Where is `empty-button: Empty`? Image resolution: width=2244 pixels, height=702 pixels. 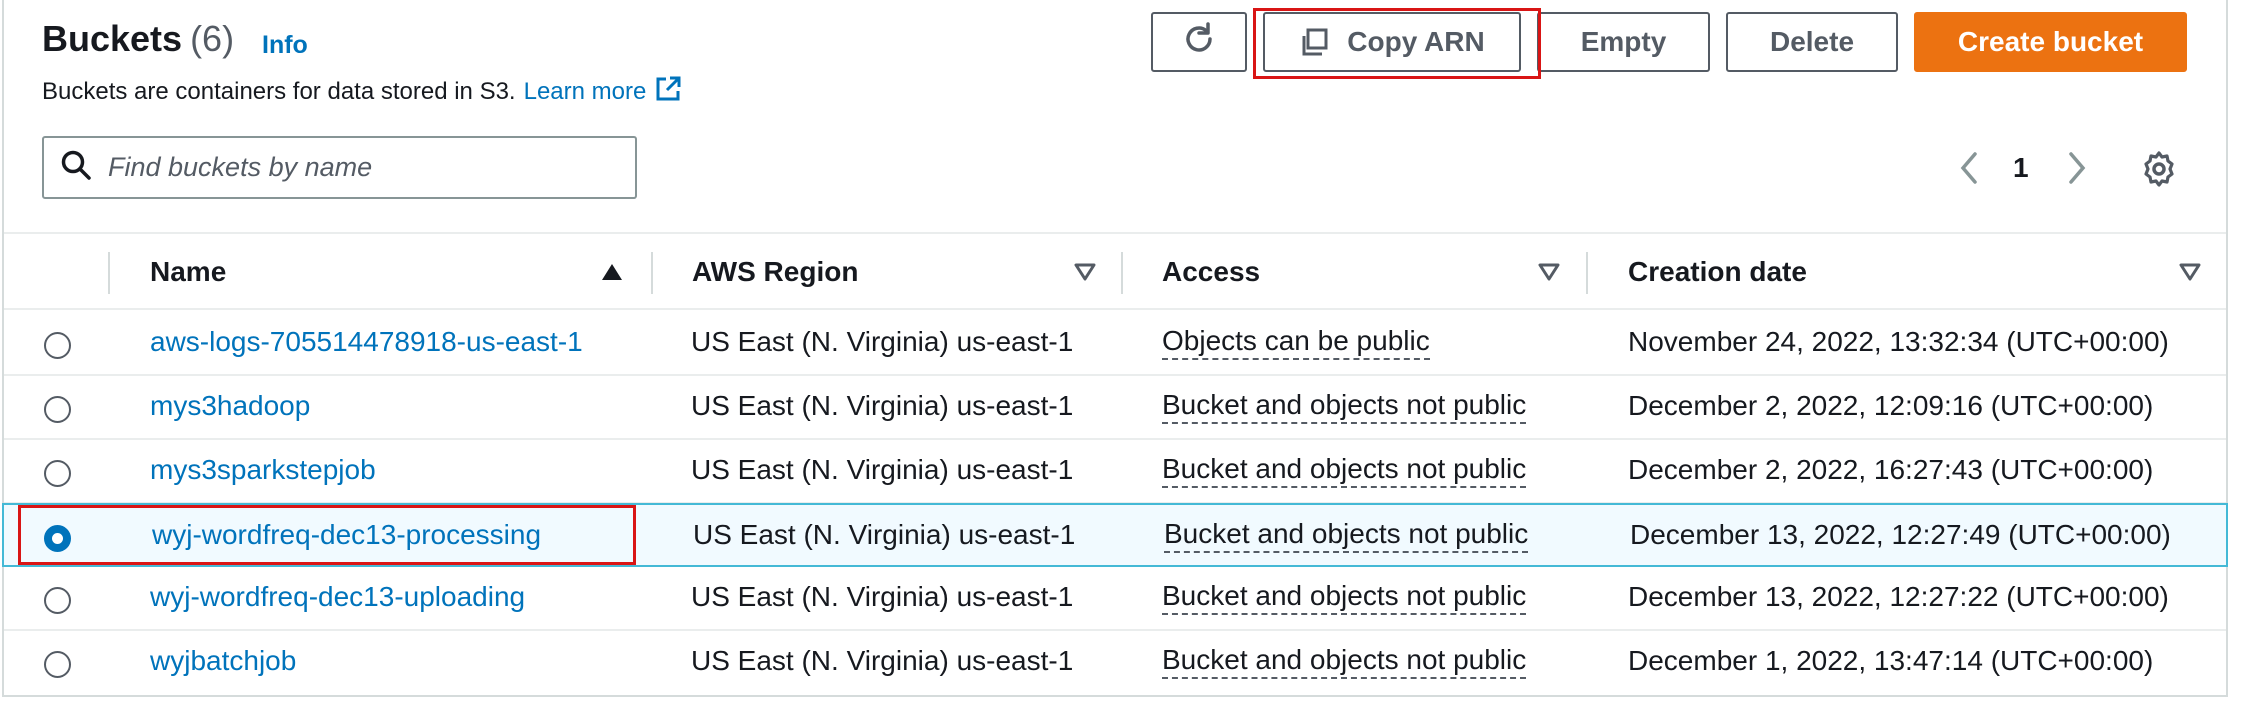
empty-button: Empty is located at coordinates (1623, 42).